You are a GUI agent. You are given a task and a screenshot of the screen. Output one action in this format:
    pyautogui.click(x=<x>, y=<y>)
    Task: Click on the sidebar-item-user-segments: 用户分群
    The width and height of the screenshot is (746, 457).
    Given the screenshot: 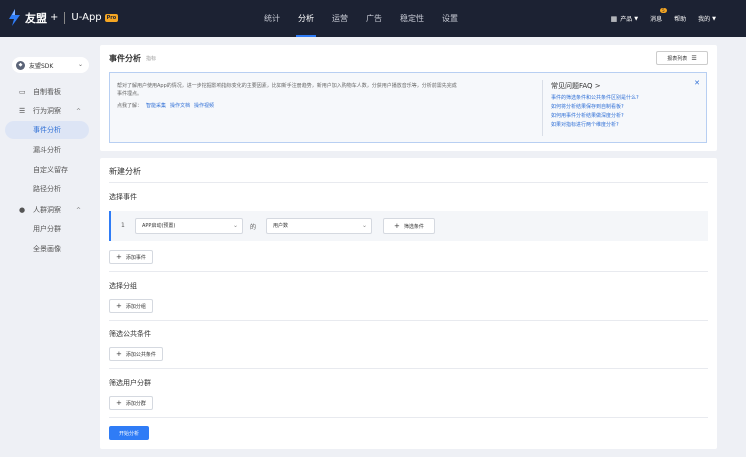 What is the action you would take?
    pyautogui.click(x=47, y=229)
    